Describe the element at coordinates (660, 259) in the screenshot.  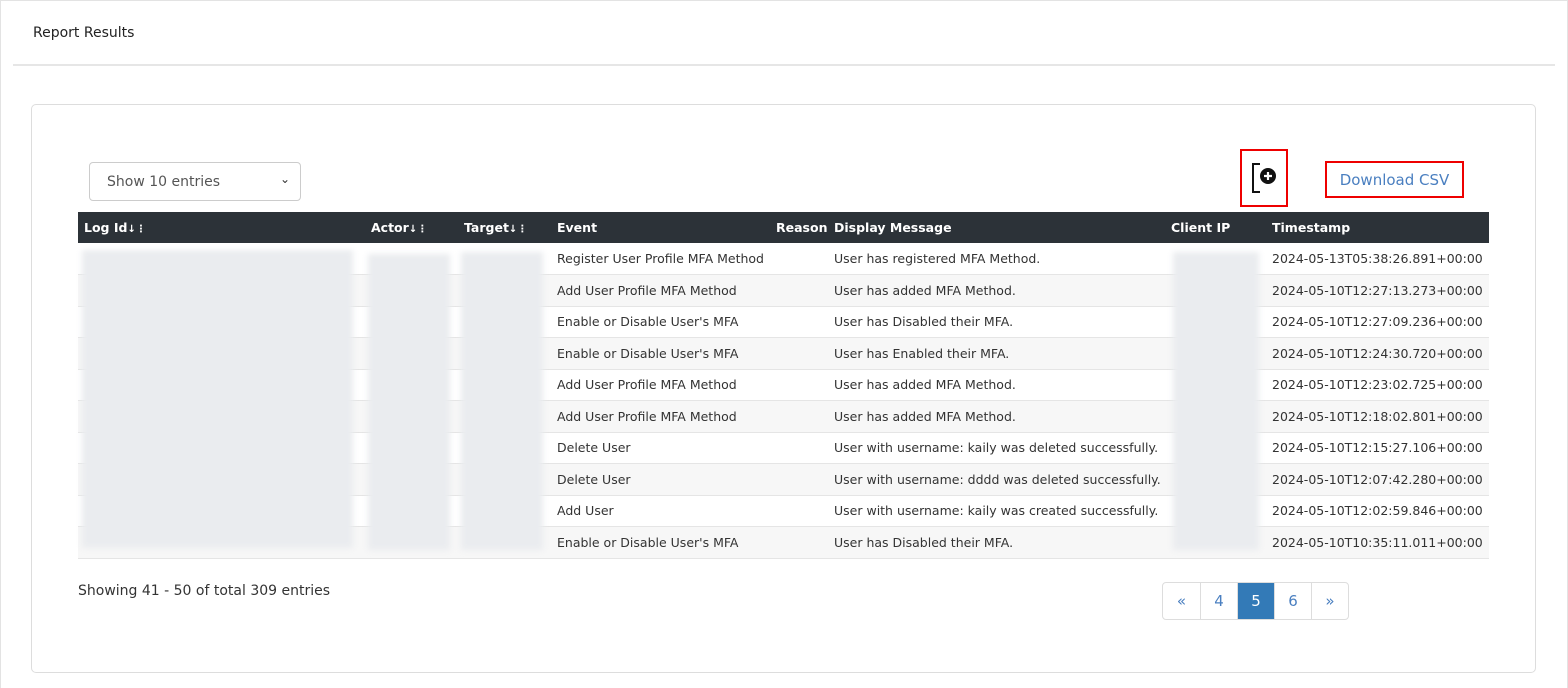
I see `cell-event: Register User Profile MFA Method` at that location.